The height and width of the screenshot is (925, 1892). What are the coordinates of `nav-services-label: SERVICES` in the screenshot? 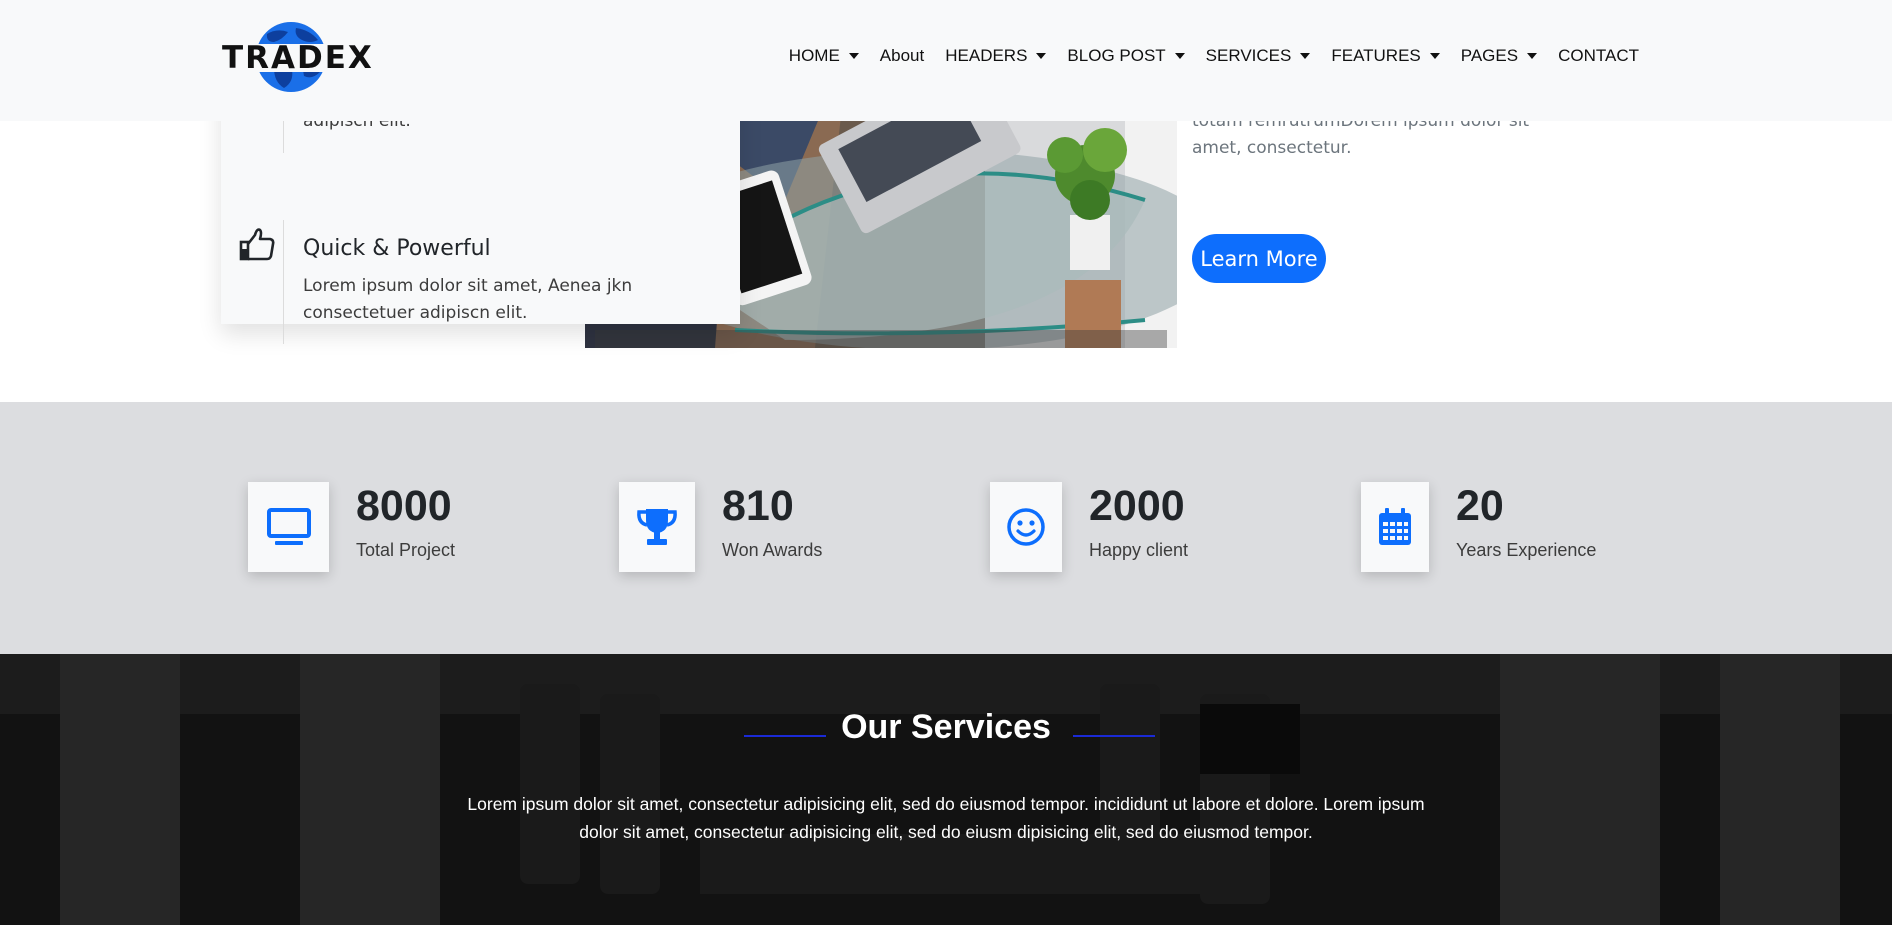 It's located at (1248, 55).